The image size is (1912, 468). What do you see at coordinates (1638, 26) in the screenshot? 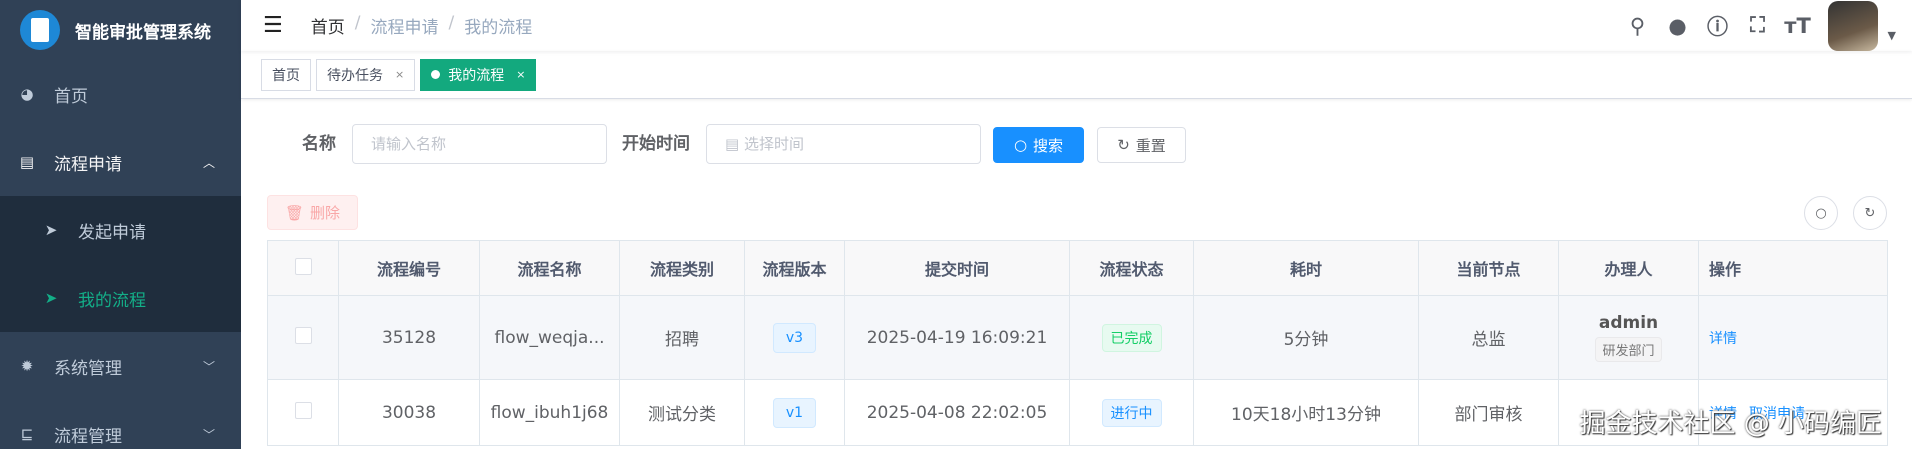
I see `search-icon: ⚲` at bounding box center [1638, 26].